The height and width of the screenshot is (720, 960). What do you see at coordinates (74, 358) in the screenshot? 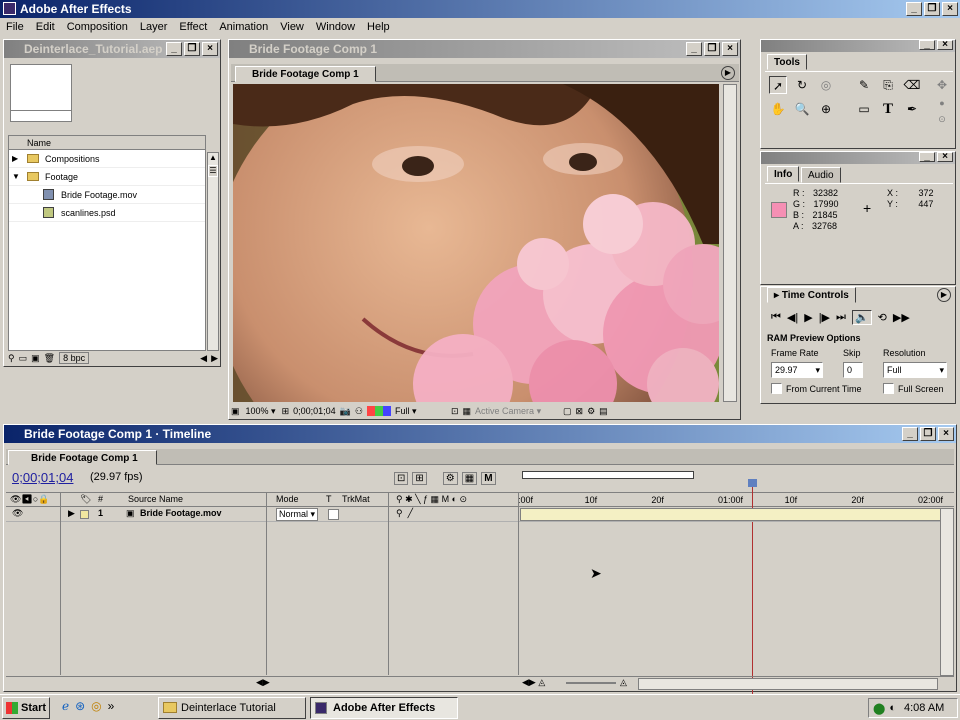
I see `bpc-label: 8 bpc` at bounding box center [74, 358].